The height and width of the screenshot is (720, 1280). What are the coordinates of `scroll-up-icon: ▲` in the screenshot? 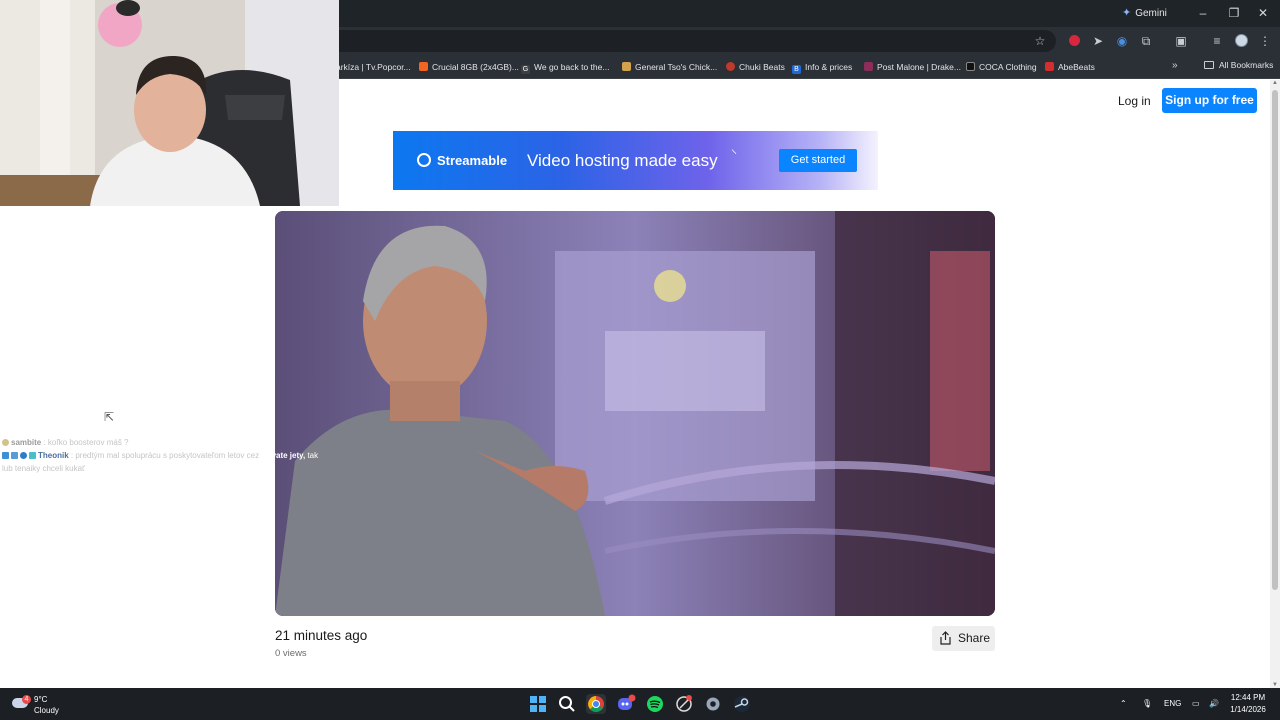 It's located at (1275, 83).